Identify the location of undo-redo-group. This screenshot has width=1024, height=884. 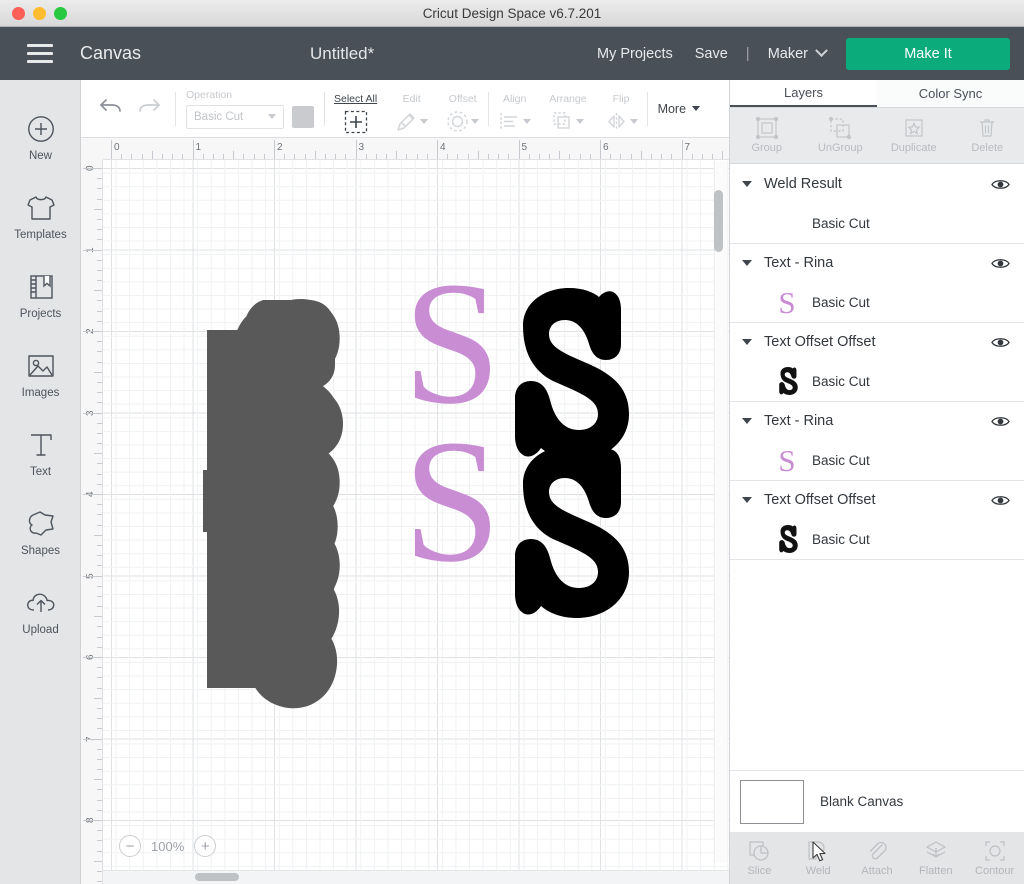
(128, 109).